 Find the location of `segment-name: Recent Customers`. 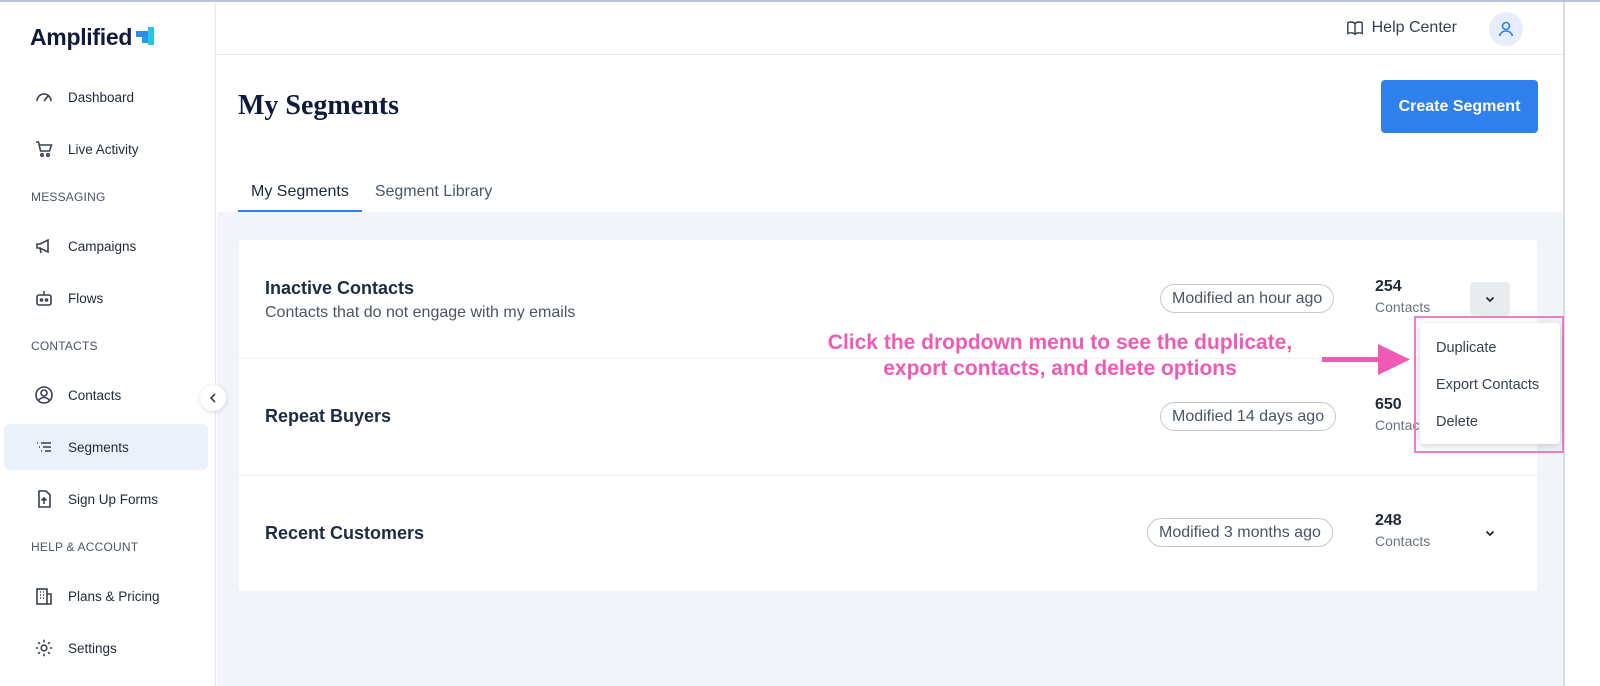

segment-name: Recent Customers is located at coordinates (344, 533).